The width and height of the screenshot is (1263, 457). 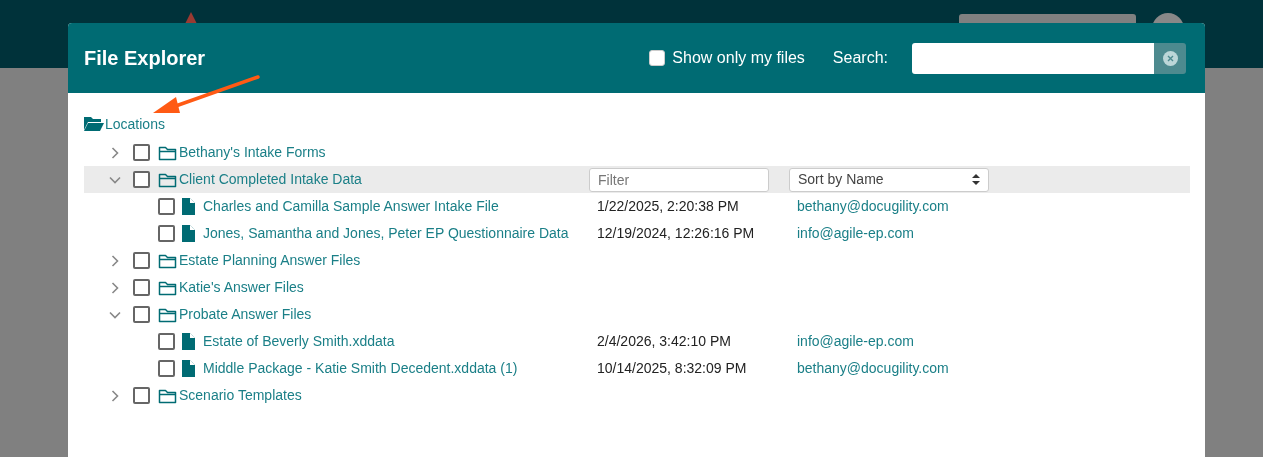 I want to click on checkbox-label: Show only my files, so click(x=738, y=58).